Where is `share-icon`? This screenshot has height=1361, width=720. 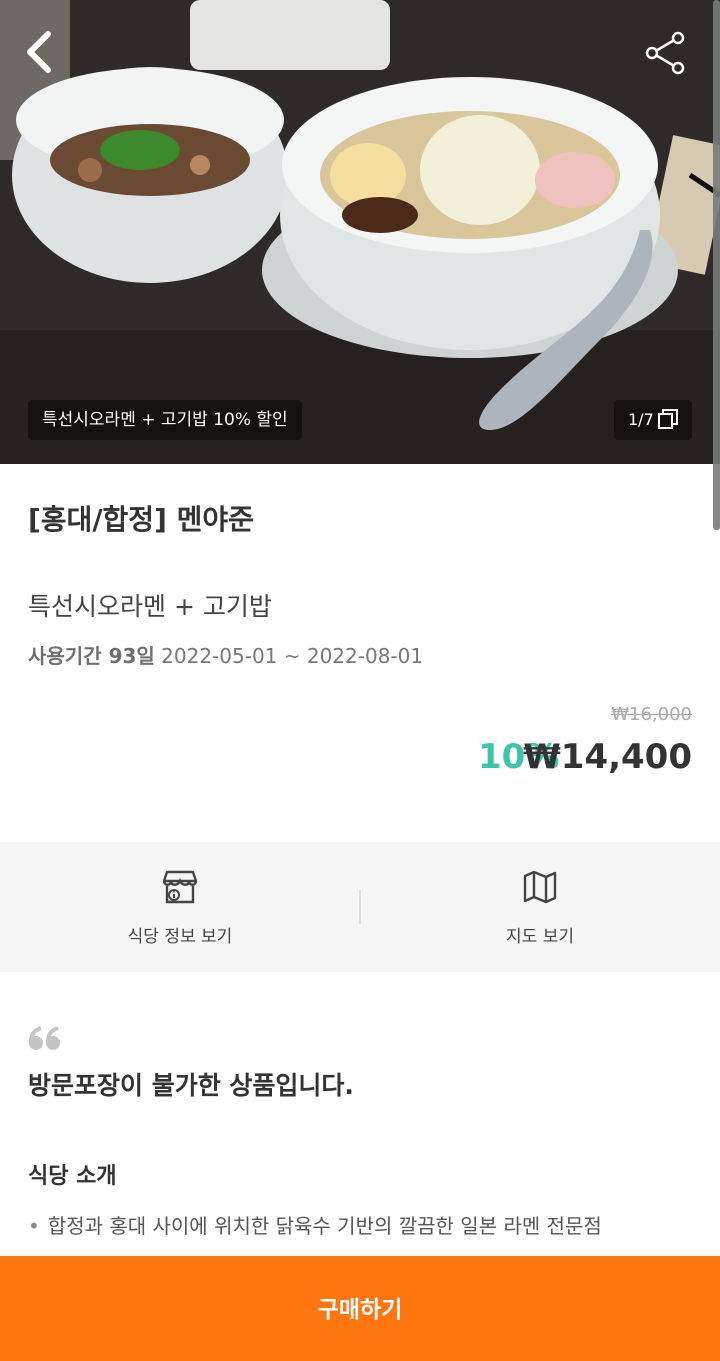
share-icon is located at coordinates (665, 53).